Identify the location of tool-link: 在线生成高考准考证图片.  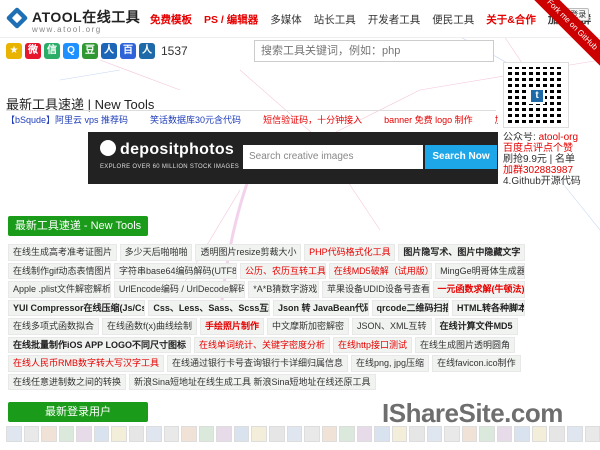
(62, 252).